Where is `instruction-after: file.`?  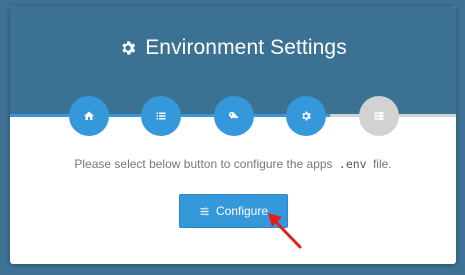
instruction-after: file. is located at coordinates (382, 164).